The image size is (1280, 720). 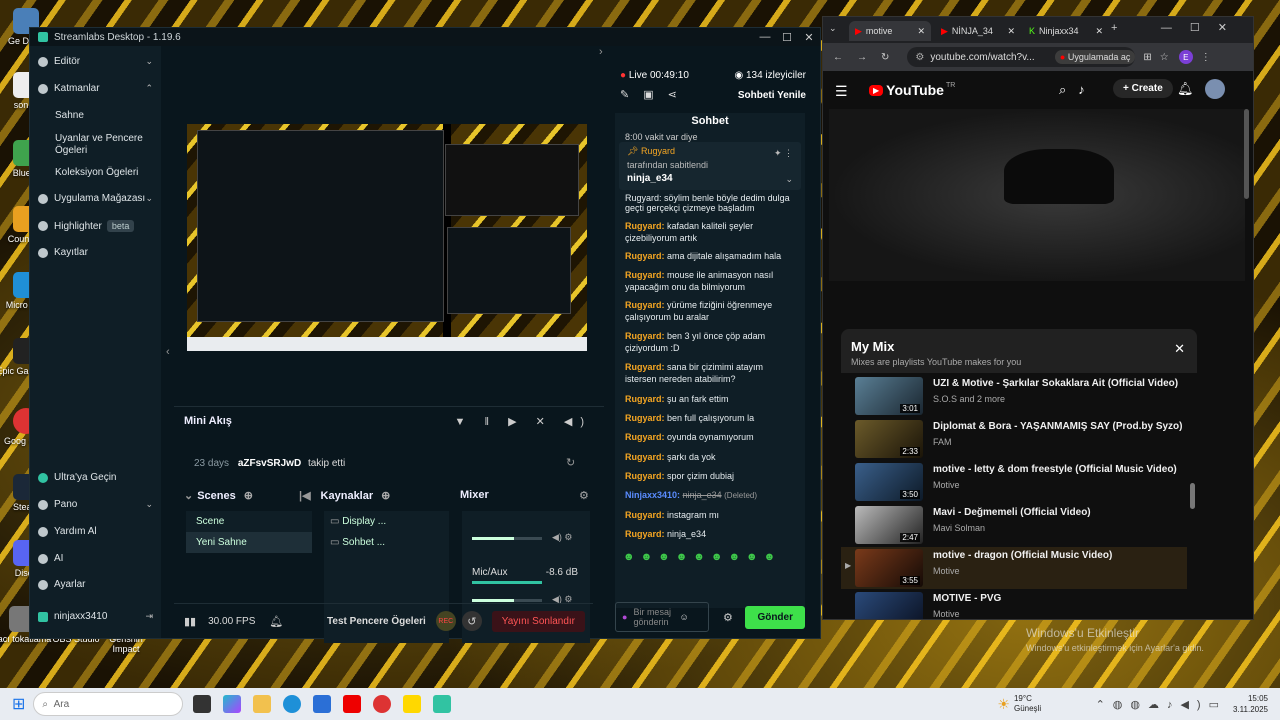 What do you see at coordinates (292, 704) in the screenshot?
I see `edge-icon` at bounding box center [292, 704].